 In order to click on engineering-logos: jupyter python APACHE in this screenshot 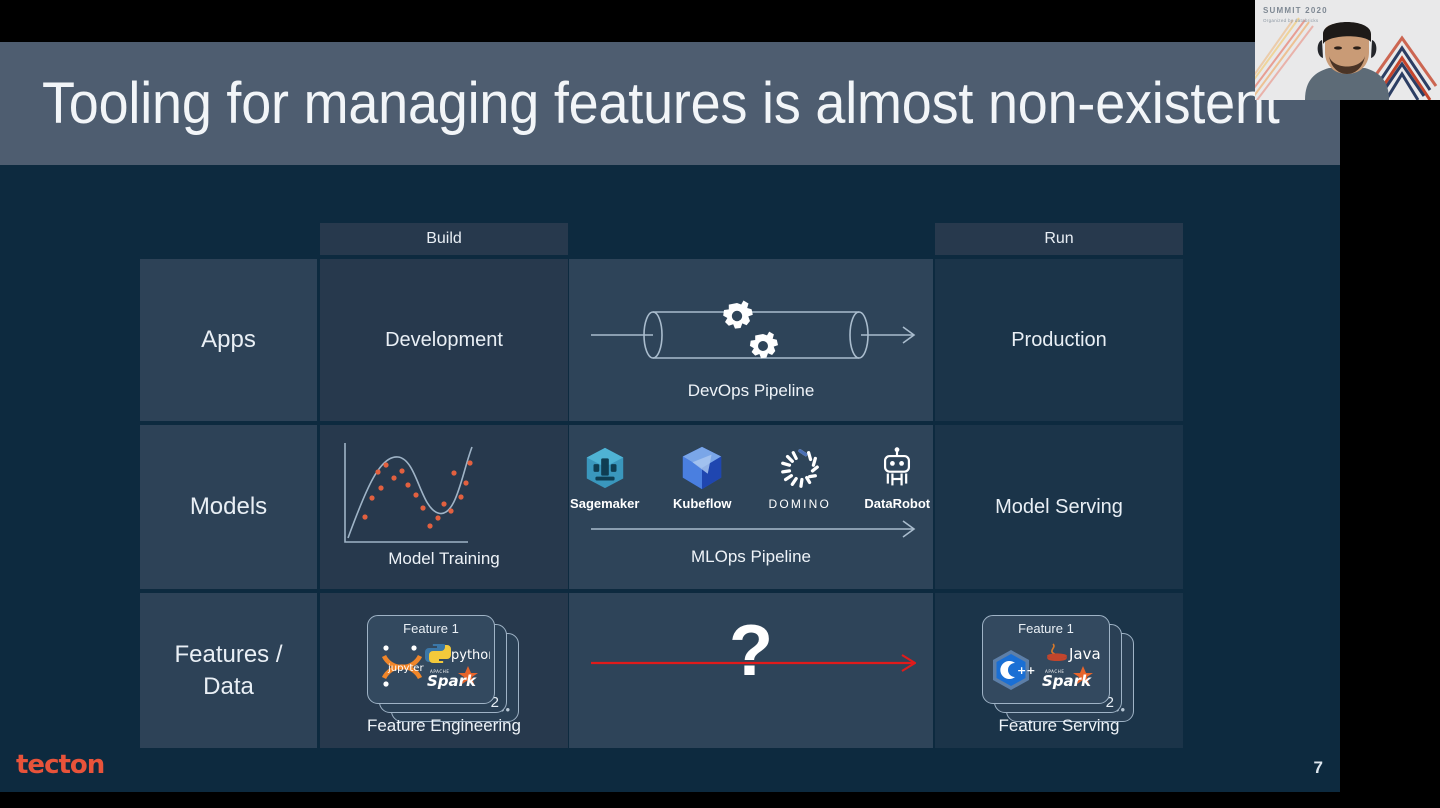, I will do `click(438, 667)`.